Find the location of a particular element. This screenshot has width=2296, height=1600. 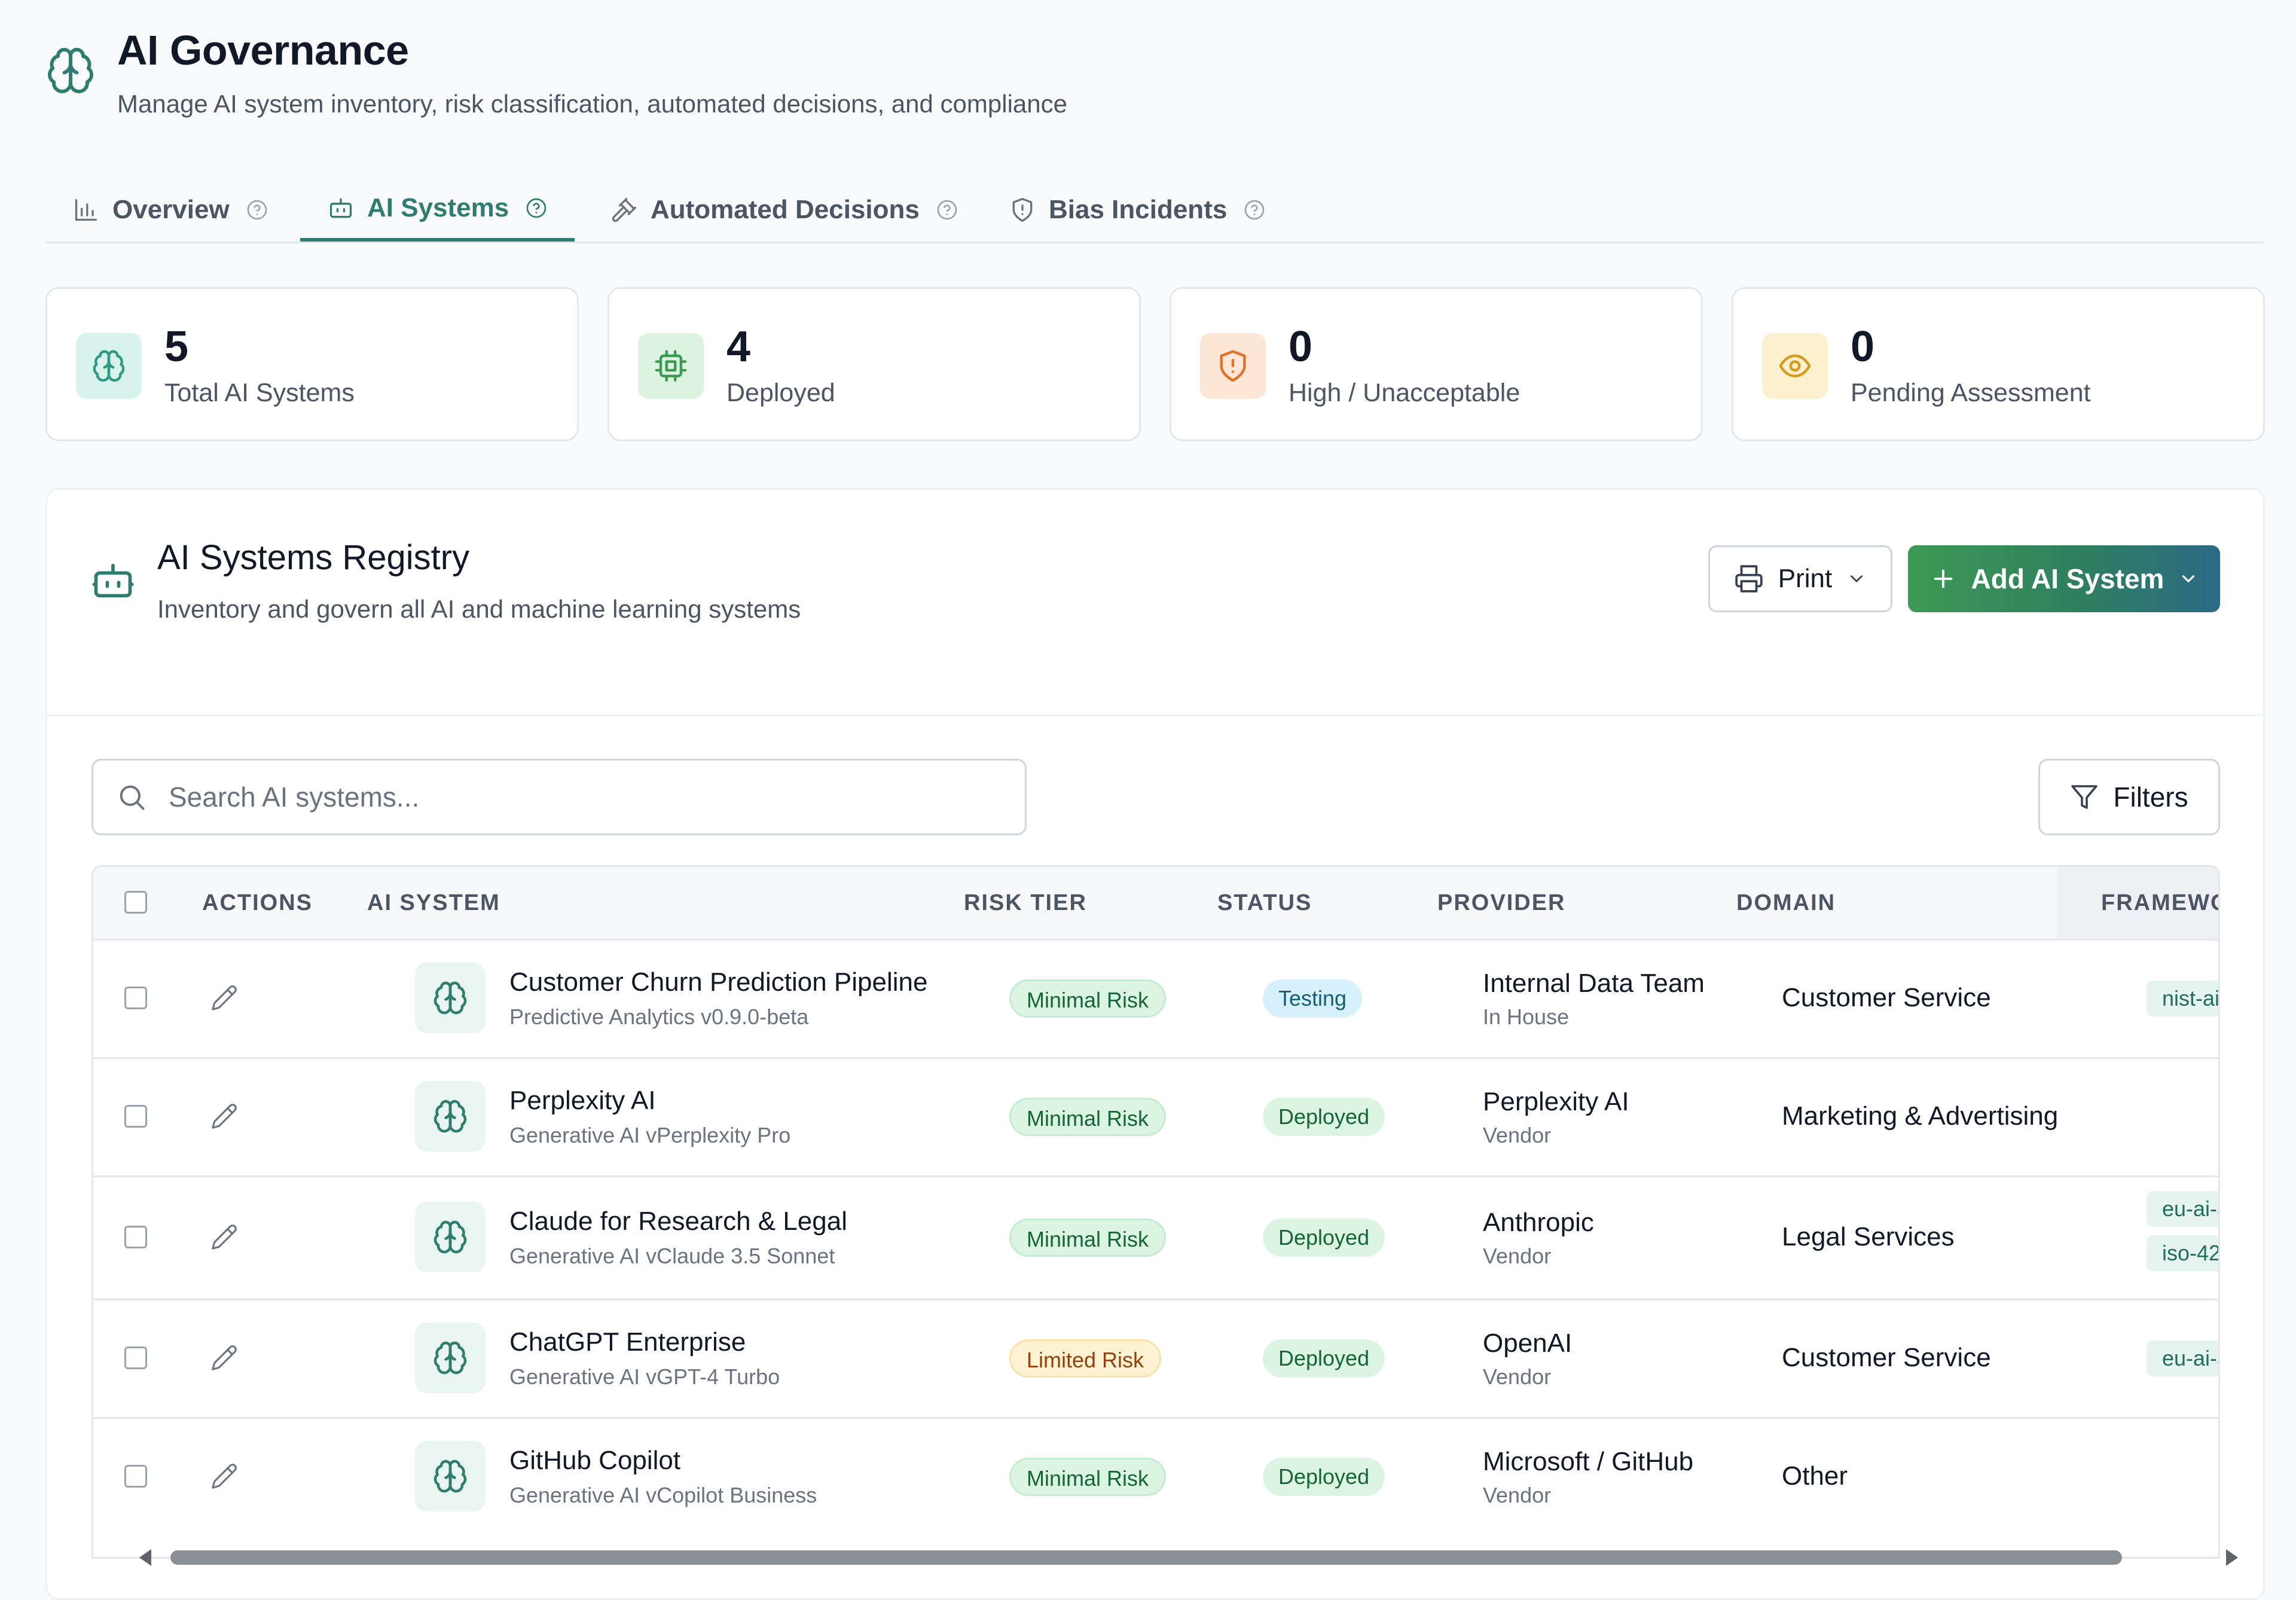

scroll-left-arrow is located at coordinates (145, 1558).